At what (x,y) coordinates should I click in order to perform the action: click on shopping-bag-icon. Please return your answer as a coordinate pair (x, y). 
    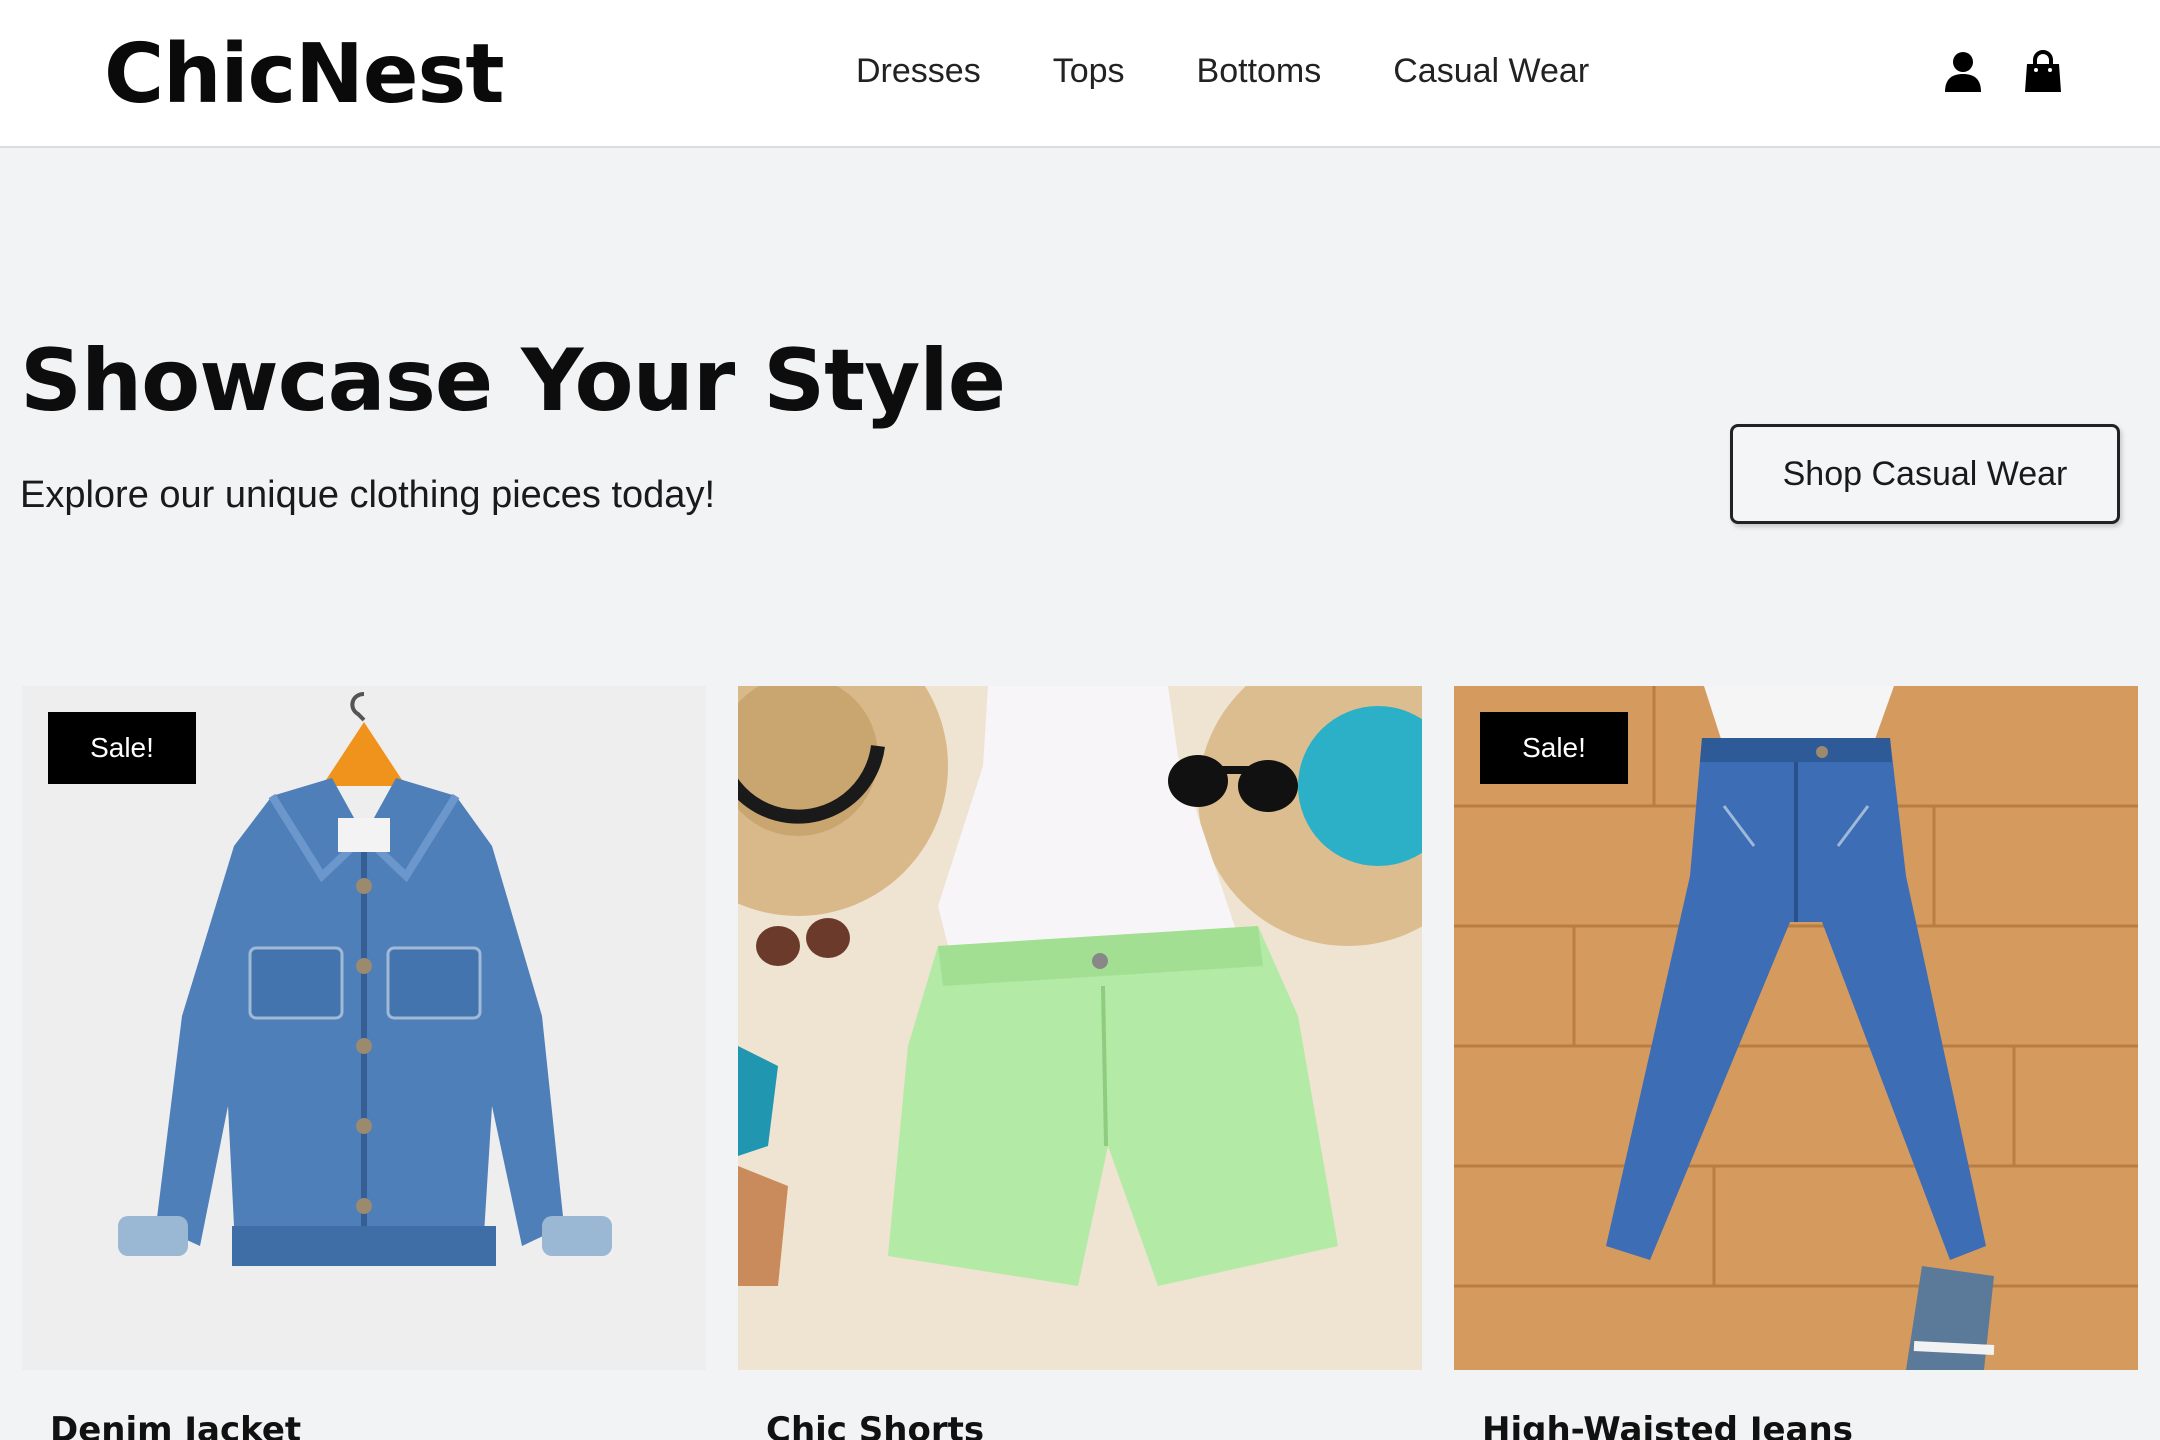
    Looking at the image, I should click on (2043, 72).